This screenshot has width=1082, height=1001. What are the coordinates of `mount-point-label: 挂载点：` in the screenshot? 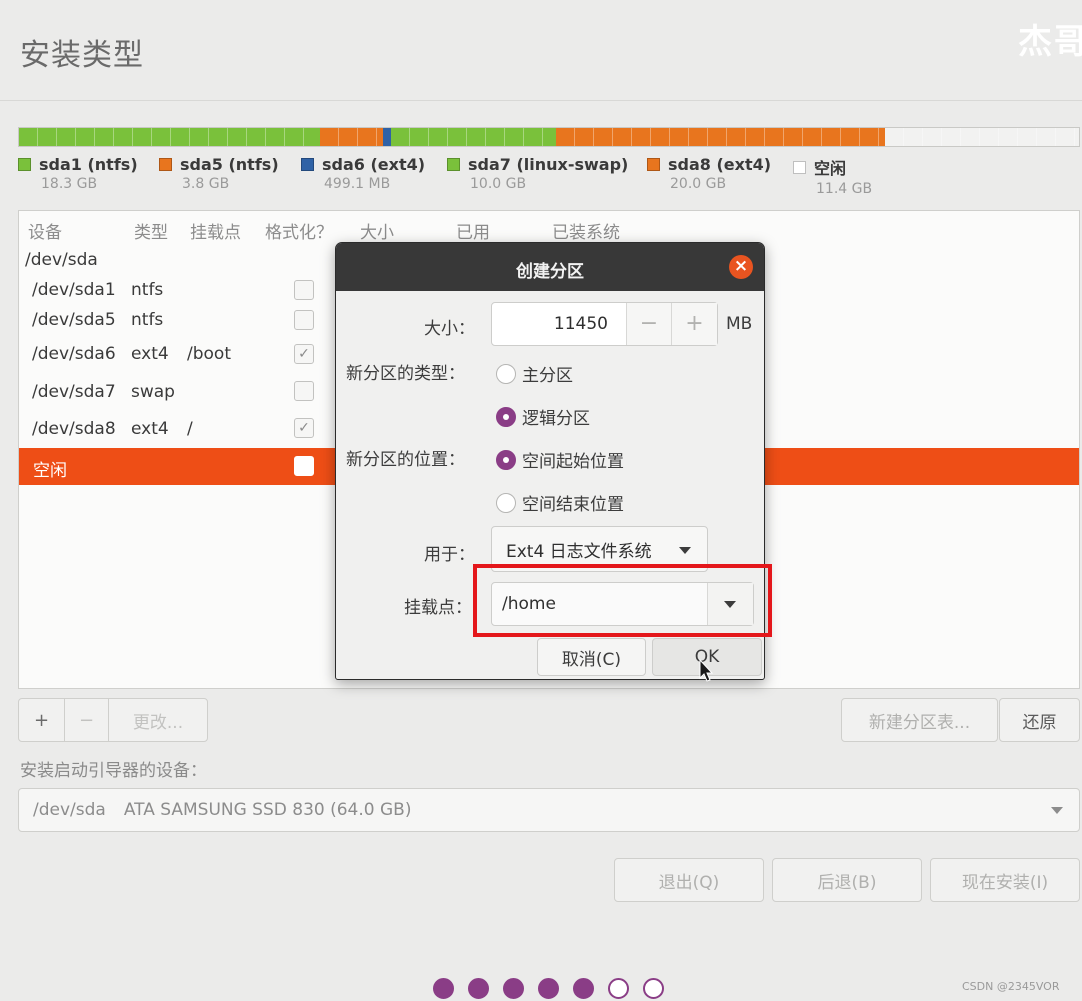 It's located at (438, 608).